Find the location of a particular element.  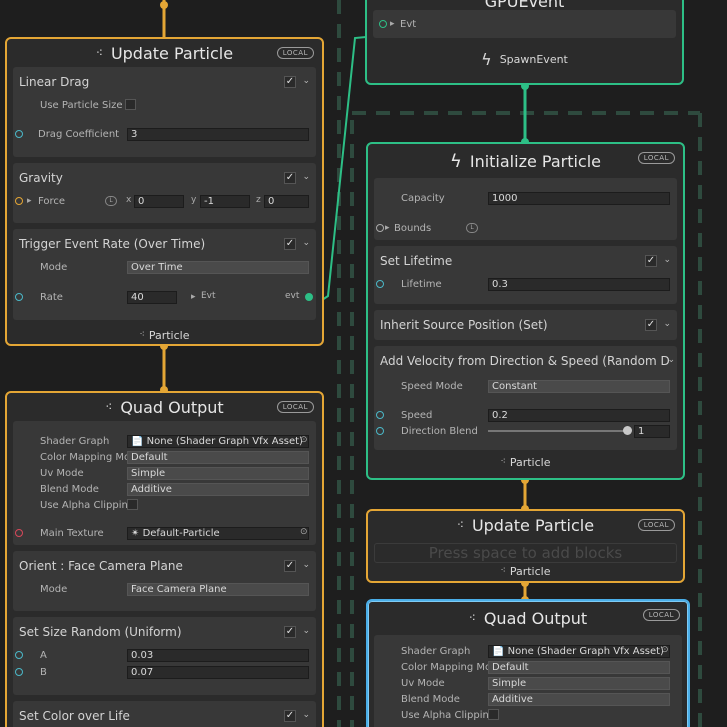

add-blocks-placeholder: Press space to add blocks is located at coordinates (525, 553).